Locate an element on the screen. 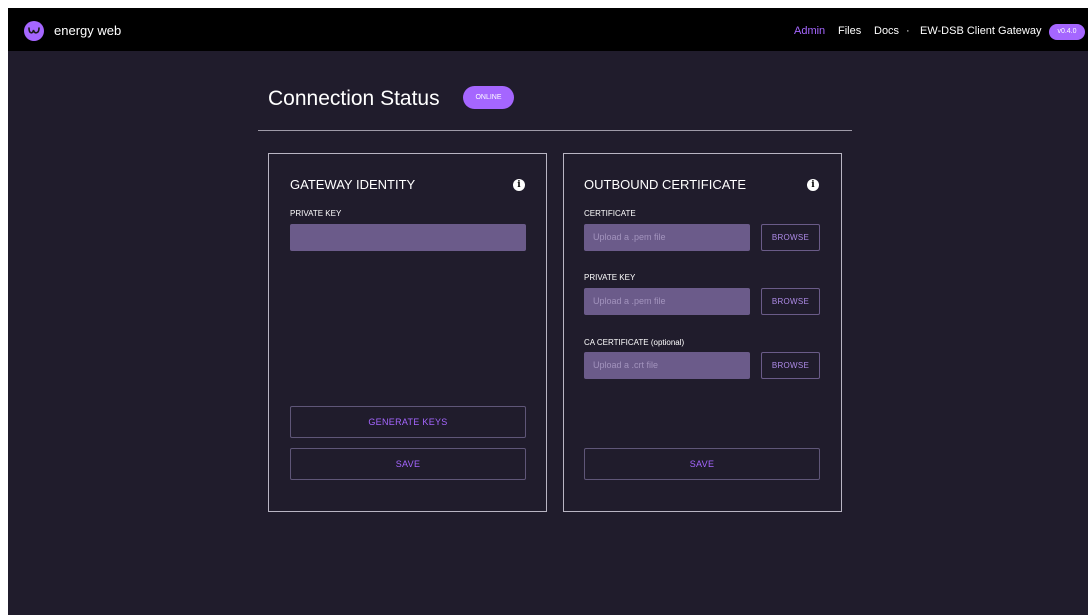 The height and width of the screenshot is (615, 1088). divider is located at coordinates (555, 130).